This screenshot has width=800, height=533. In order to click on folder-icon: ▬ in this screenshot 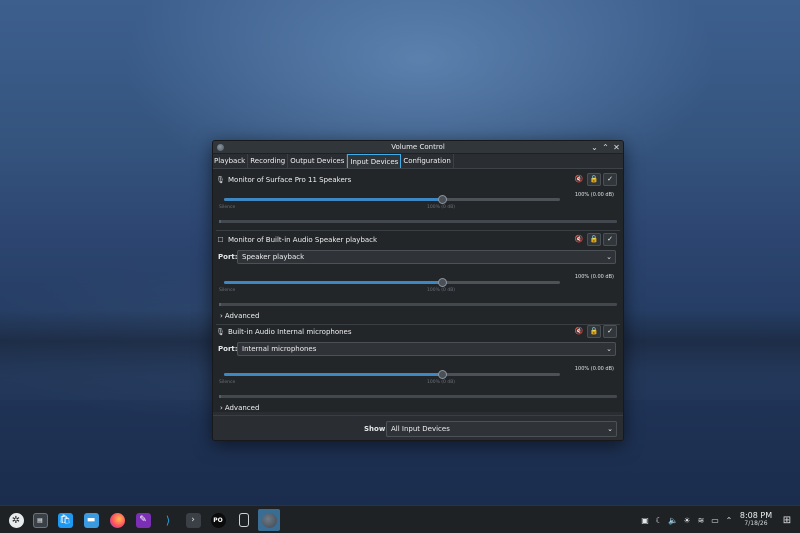, I will do `click(91, 520)`.